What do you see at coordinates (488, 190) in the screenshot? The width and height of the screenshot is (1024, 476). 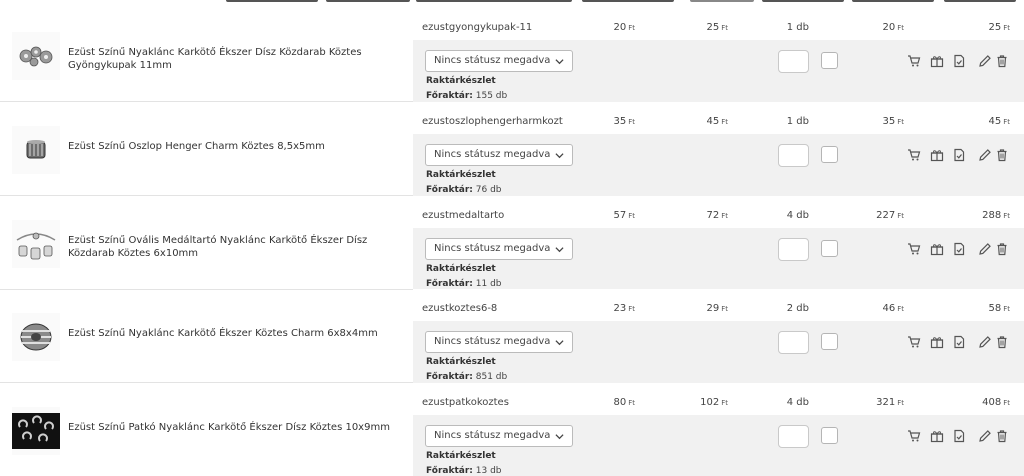 I see `warehouse-stock-value: 76 db` at bounding box center [488, 190].